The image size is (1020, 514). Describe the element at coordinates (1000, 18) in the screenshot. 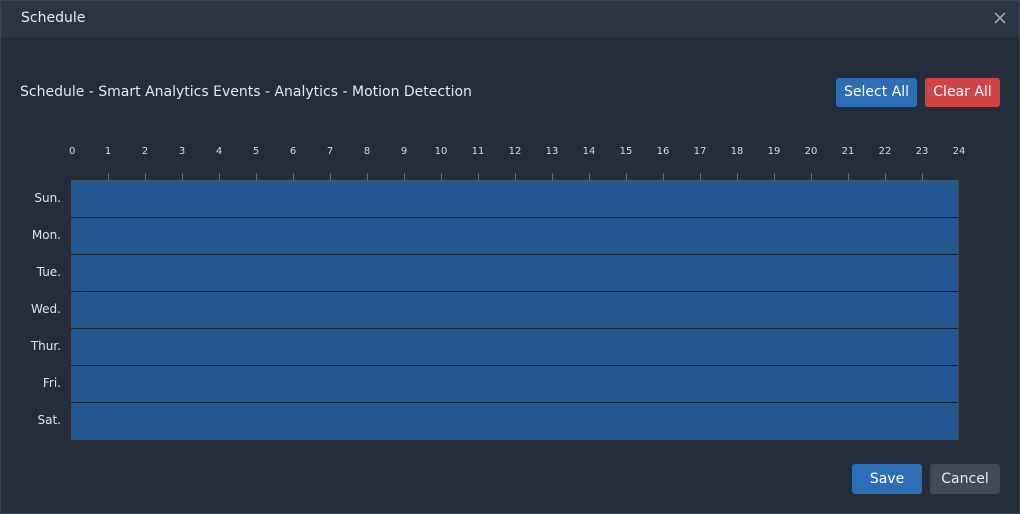

I see `close-icon` at that location.